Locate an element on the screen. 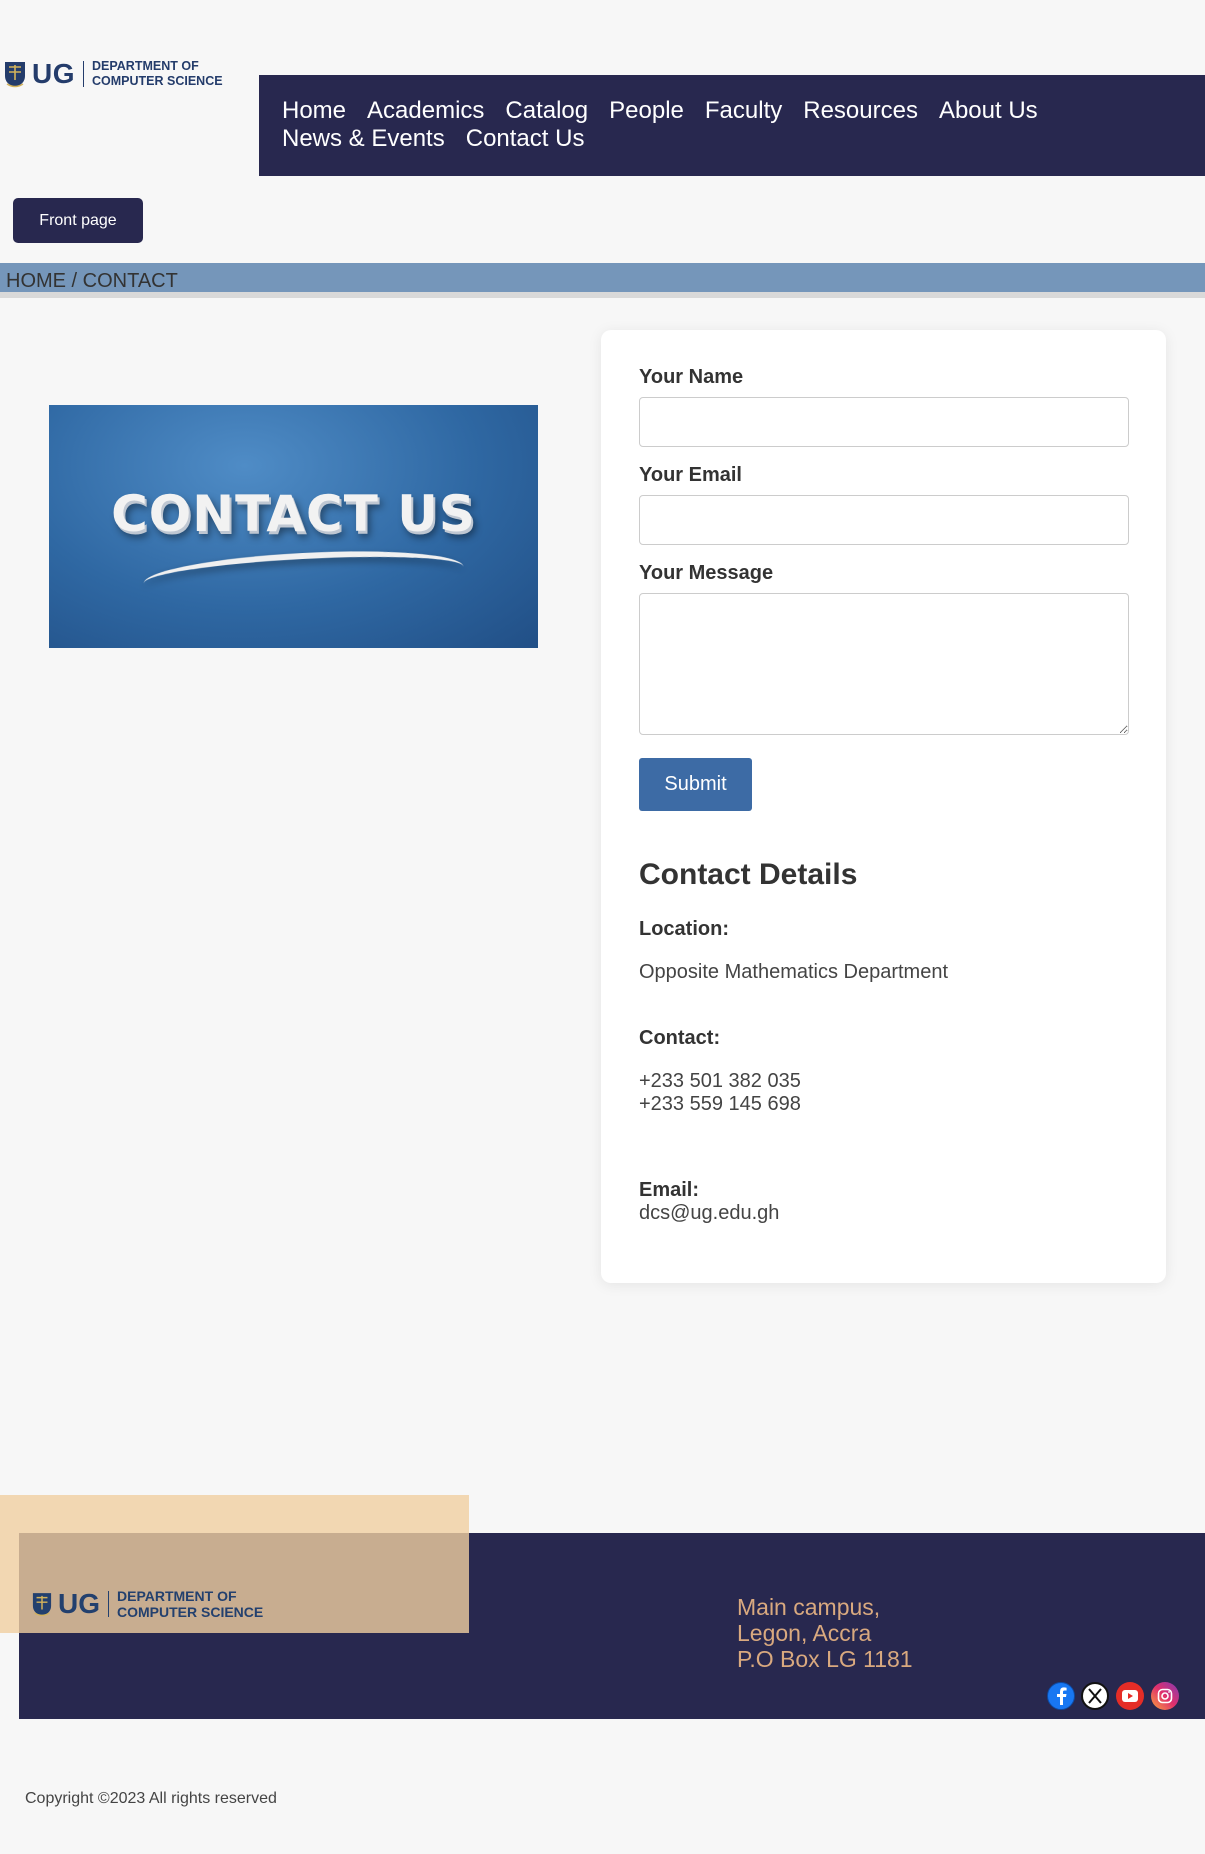 Image resolution: width=1205 pixels, height=1854 pixels. contact-us-image-swoosh is located at coordinates (303, 564).